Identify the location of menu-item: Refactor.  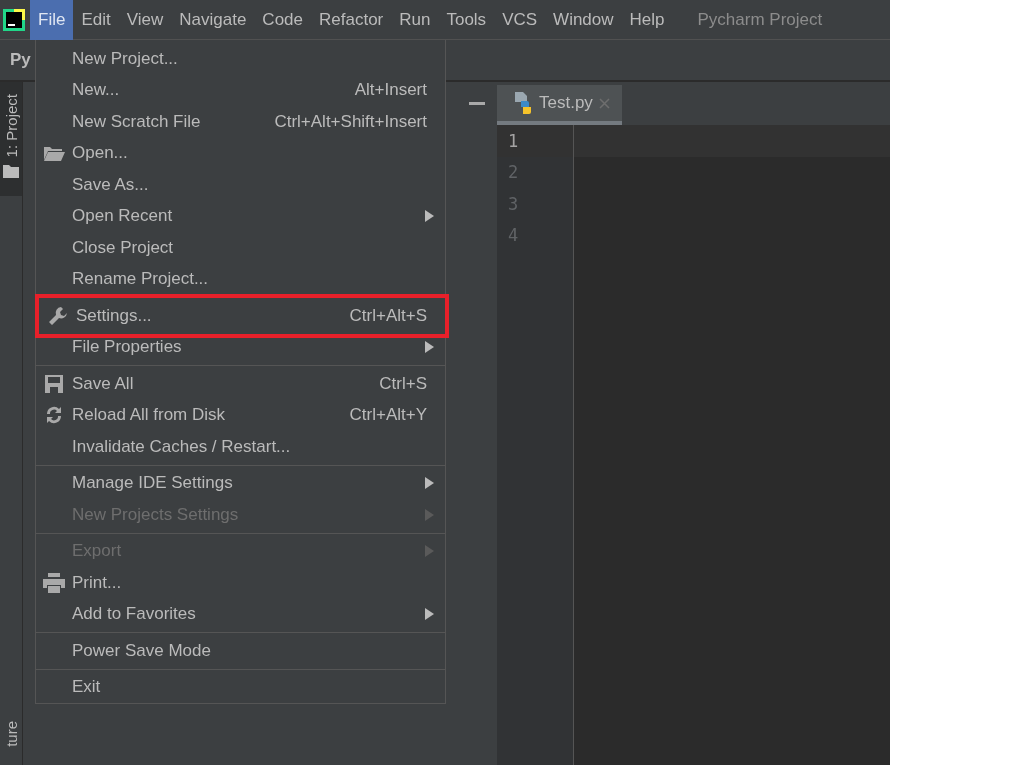
(351, 20).